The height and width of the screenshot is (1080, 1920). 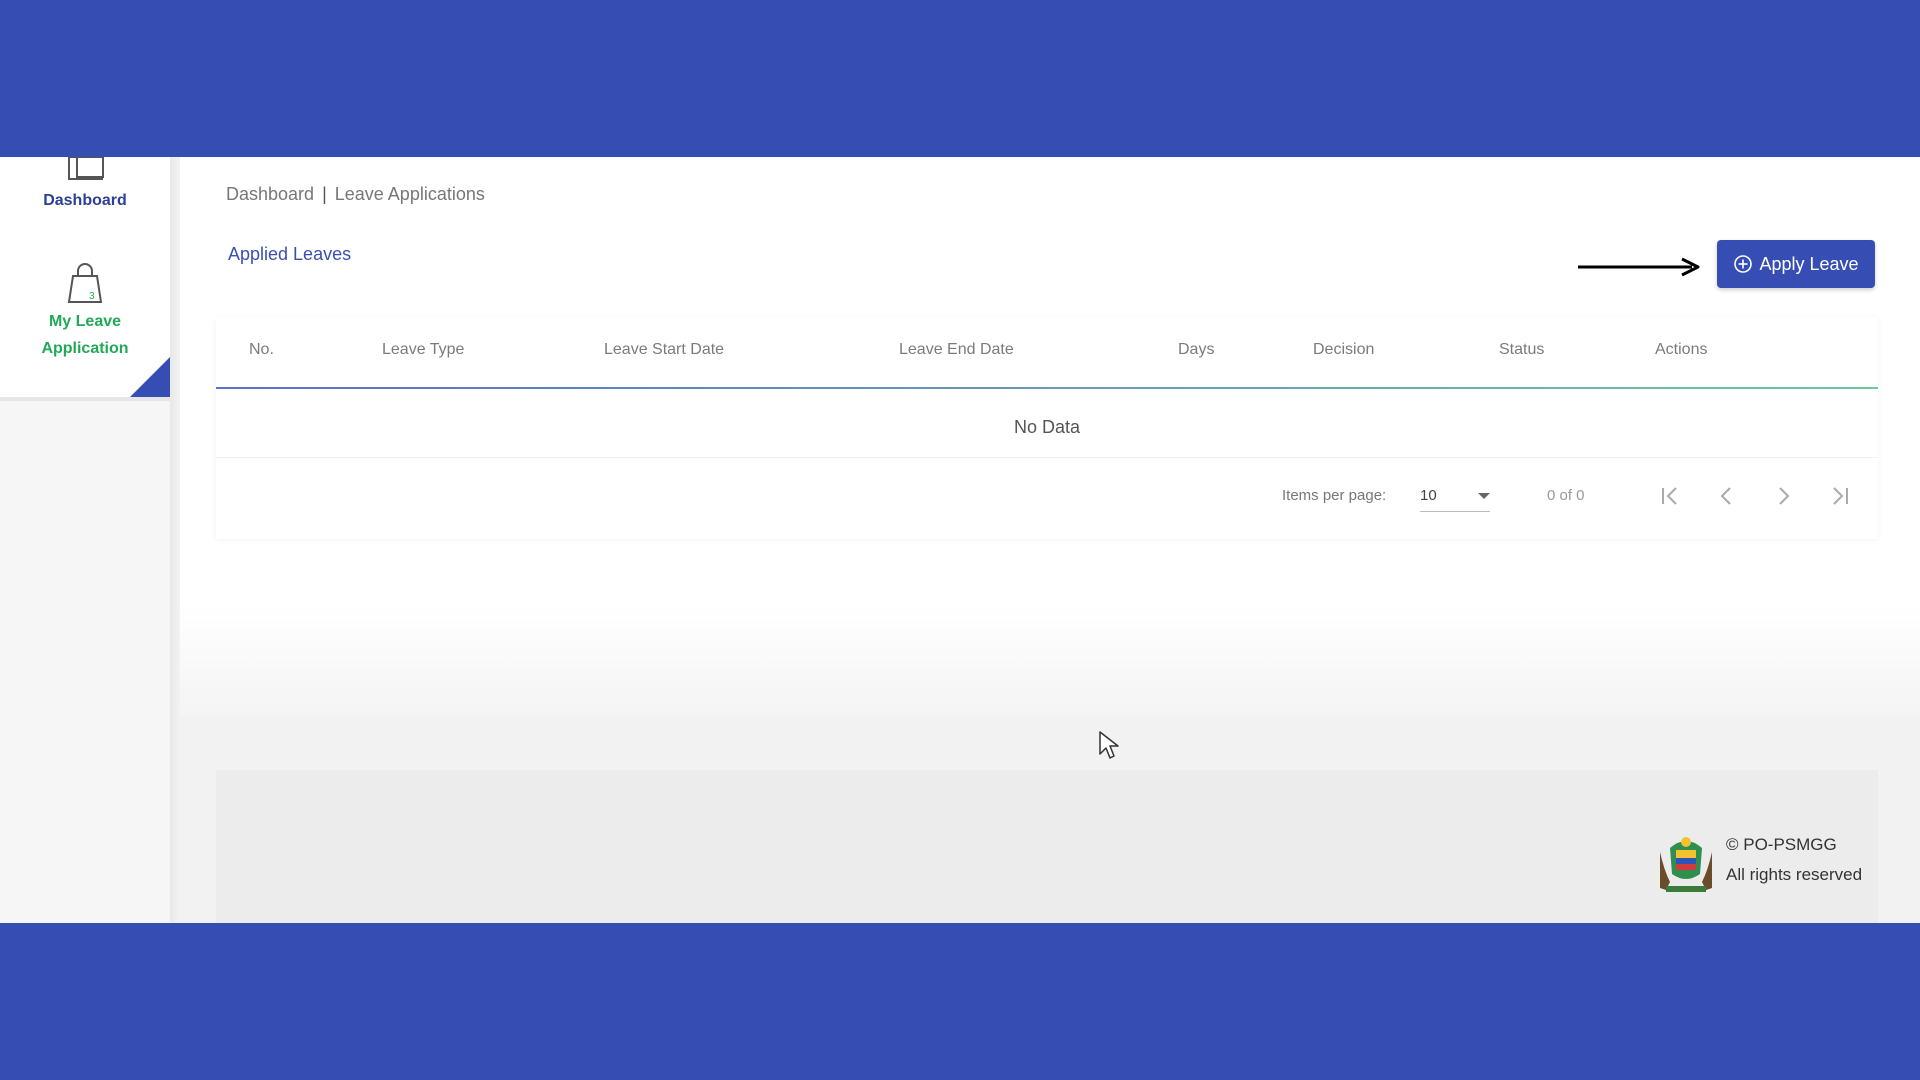 I want to click on items-per-page-value: 10, so click(x=1428, y=495).